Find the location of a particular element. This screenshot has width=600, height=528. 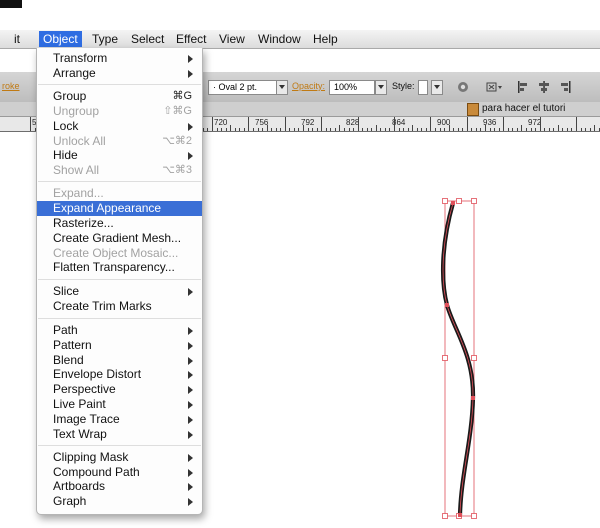

menu-window: Window is located at coordinates (279, 39).